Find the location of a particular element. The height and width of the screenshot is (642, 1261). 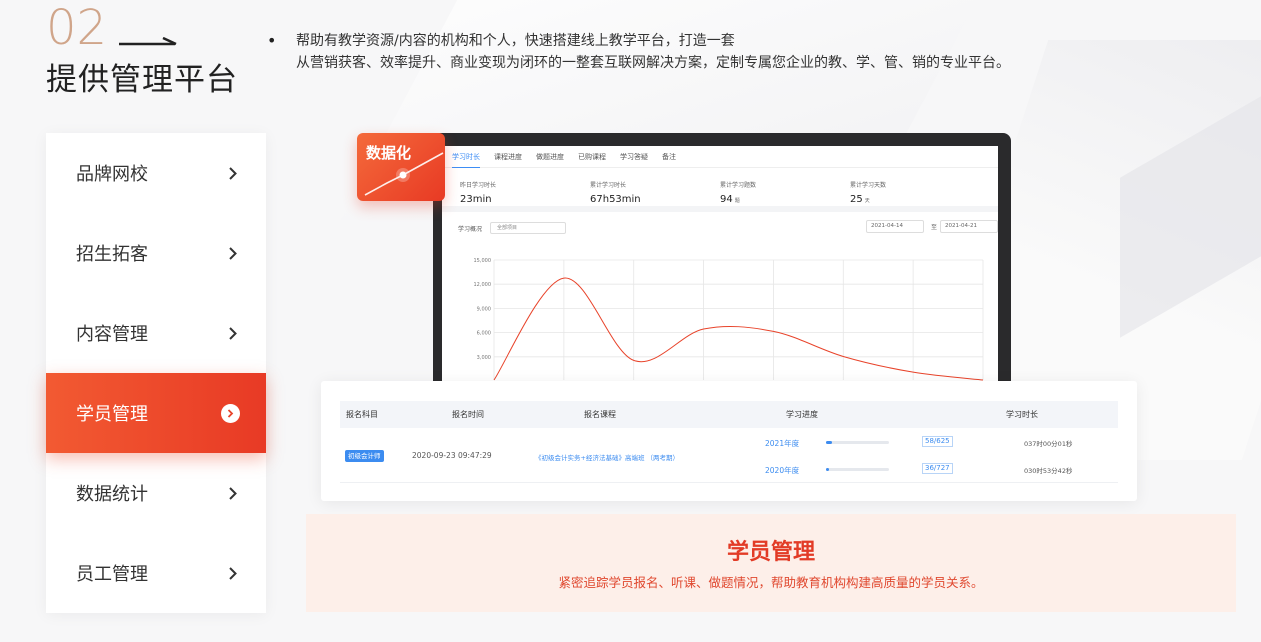

data-badge: 数据化 is located at coordinates (401, 167).